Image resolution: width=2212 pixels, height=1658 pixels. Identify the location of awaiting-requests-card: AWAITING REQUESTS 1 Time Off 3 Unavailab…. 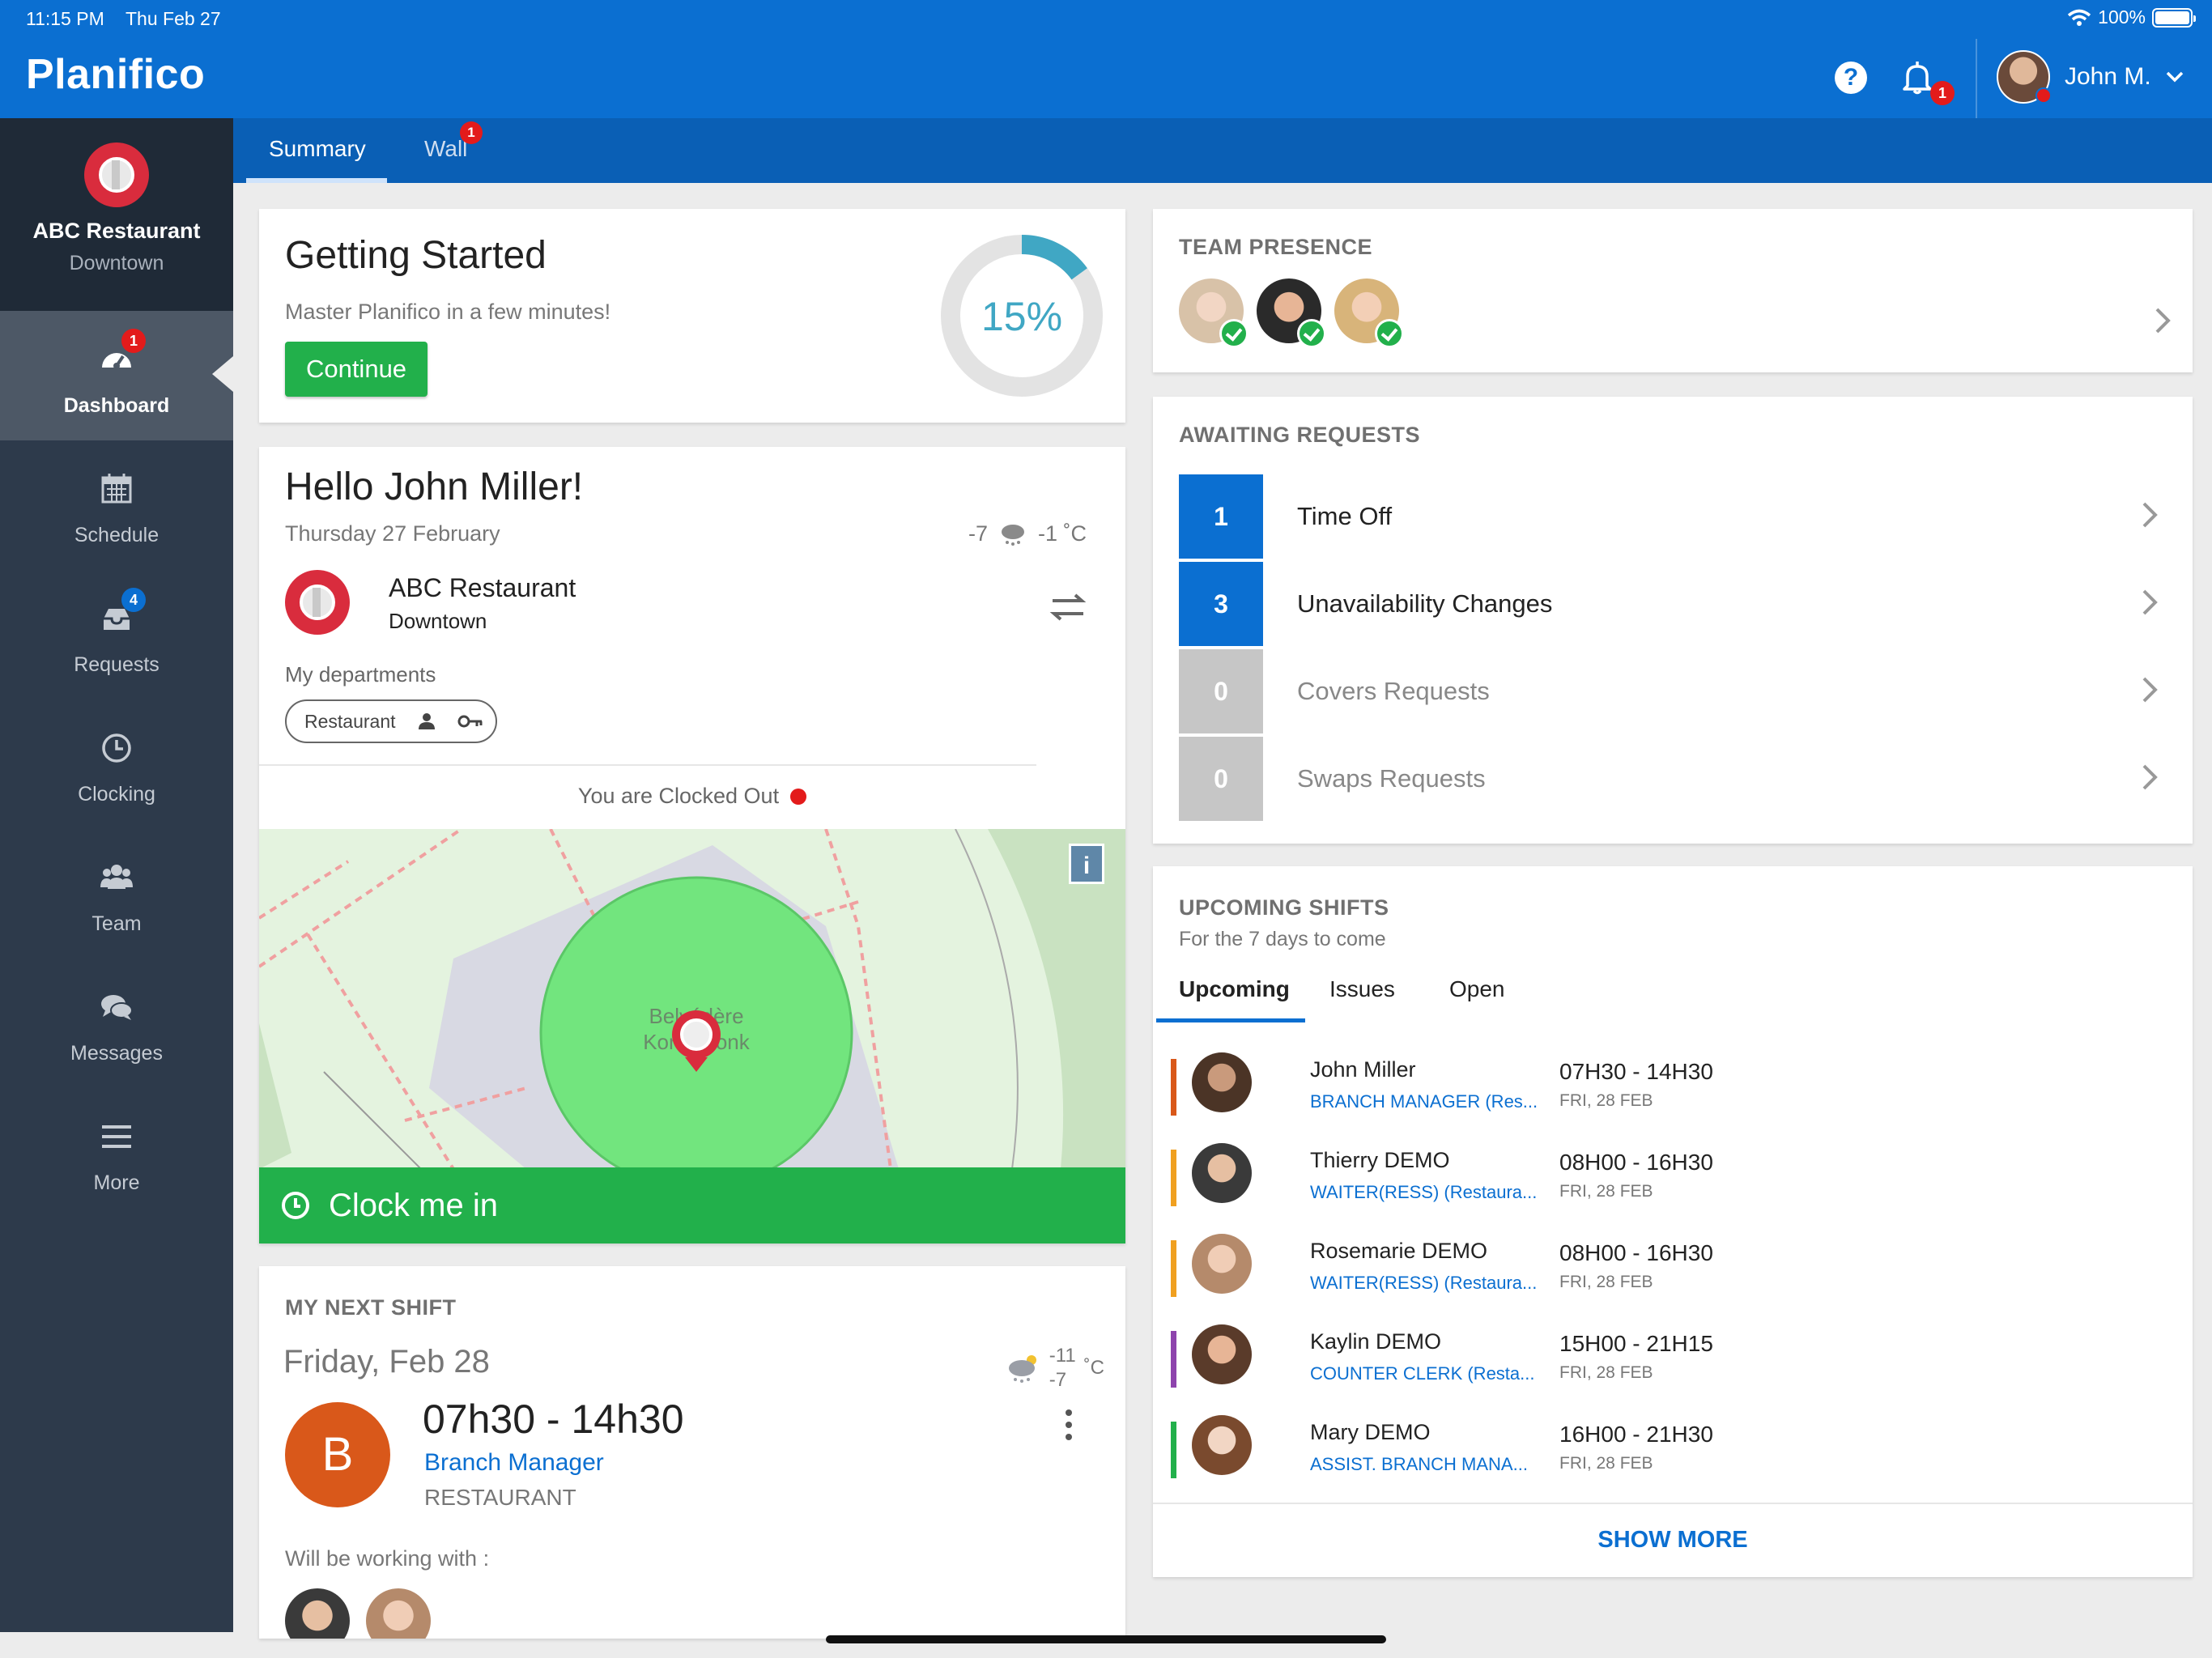
(1673, 620).